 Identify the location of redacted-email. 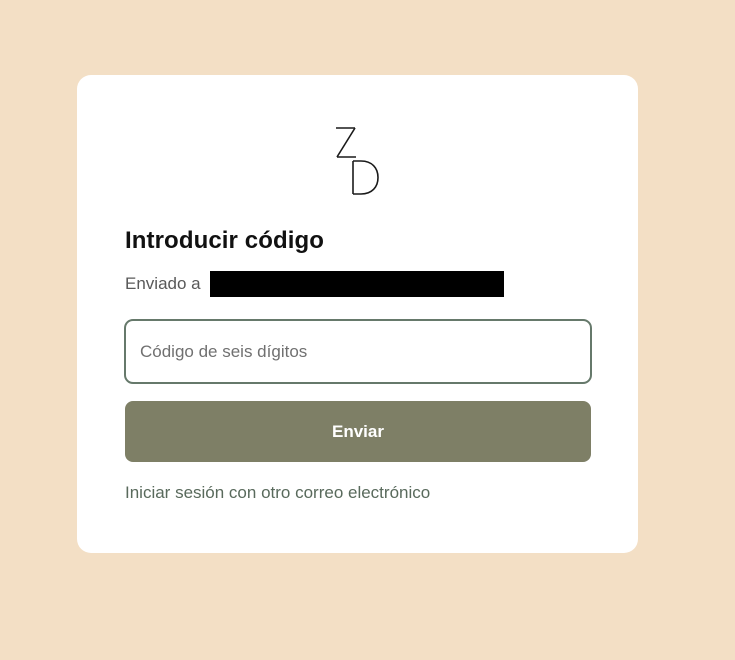
(356, 284).